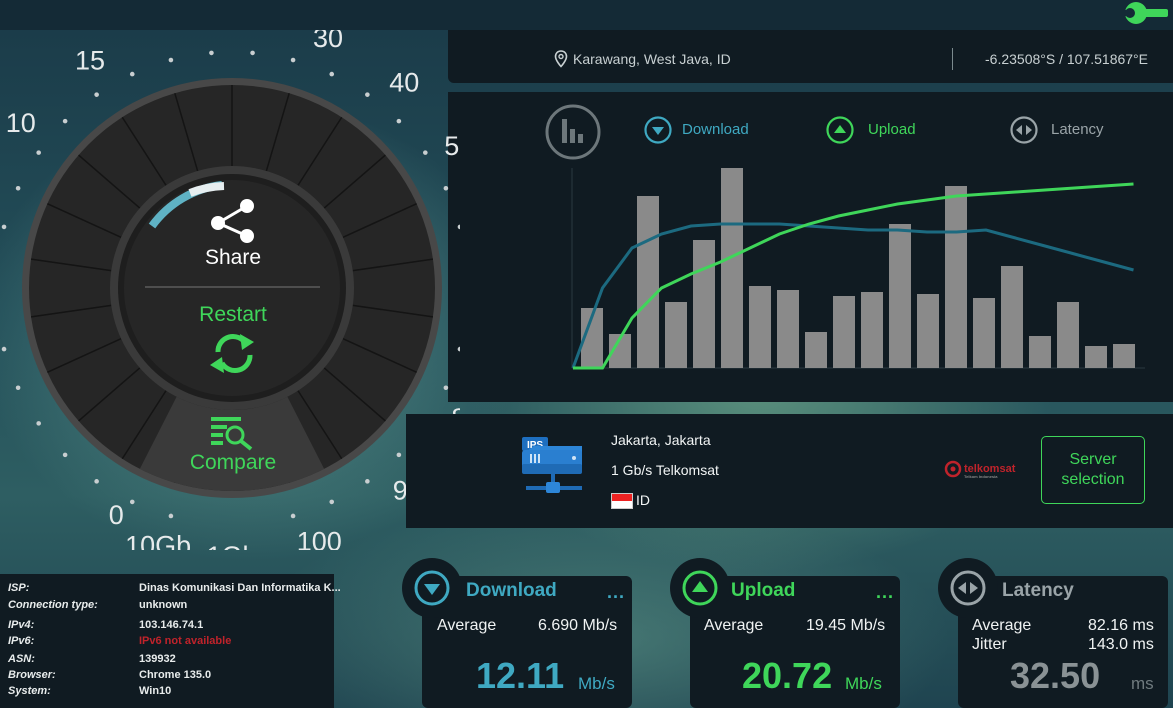 Image resolution: width=1173 pixels, height=708 pixels. What do you see at coordinates (715, 129) in the screenshot?
I see `download-legend-label: Download` at bounding box center [715, 129].